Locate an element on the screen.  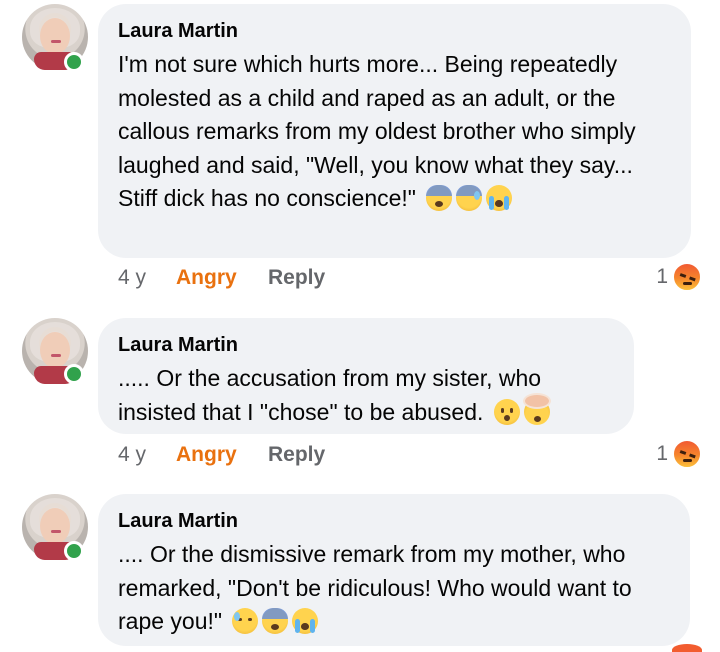
cold-sweat-icon is located at coordinates (469, 198).